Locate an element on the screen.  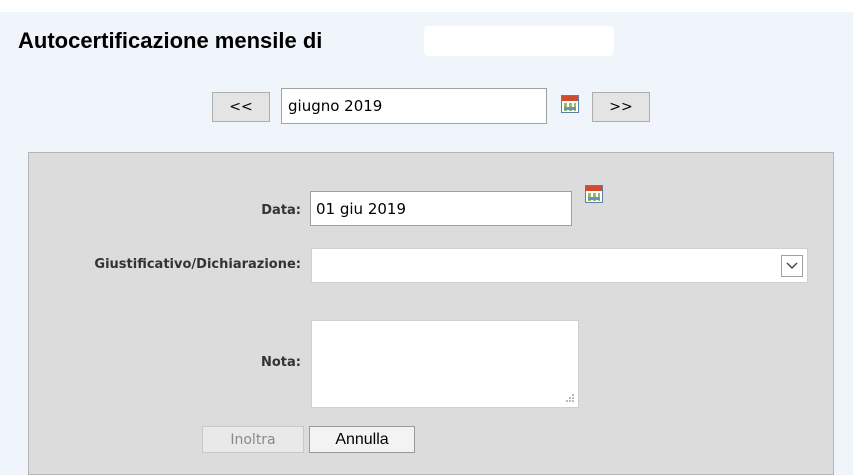
page-title: Autocertificazione mensile di is located at coordinates (170, 40).